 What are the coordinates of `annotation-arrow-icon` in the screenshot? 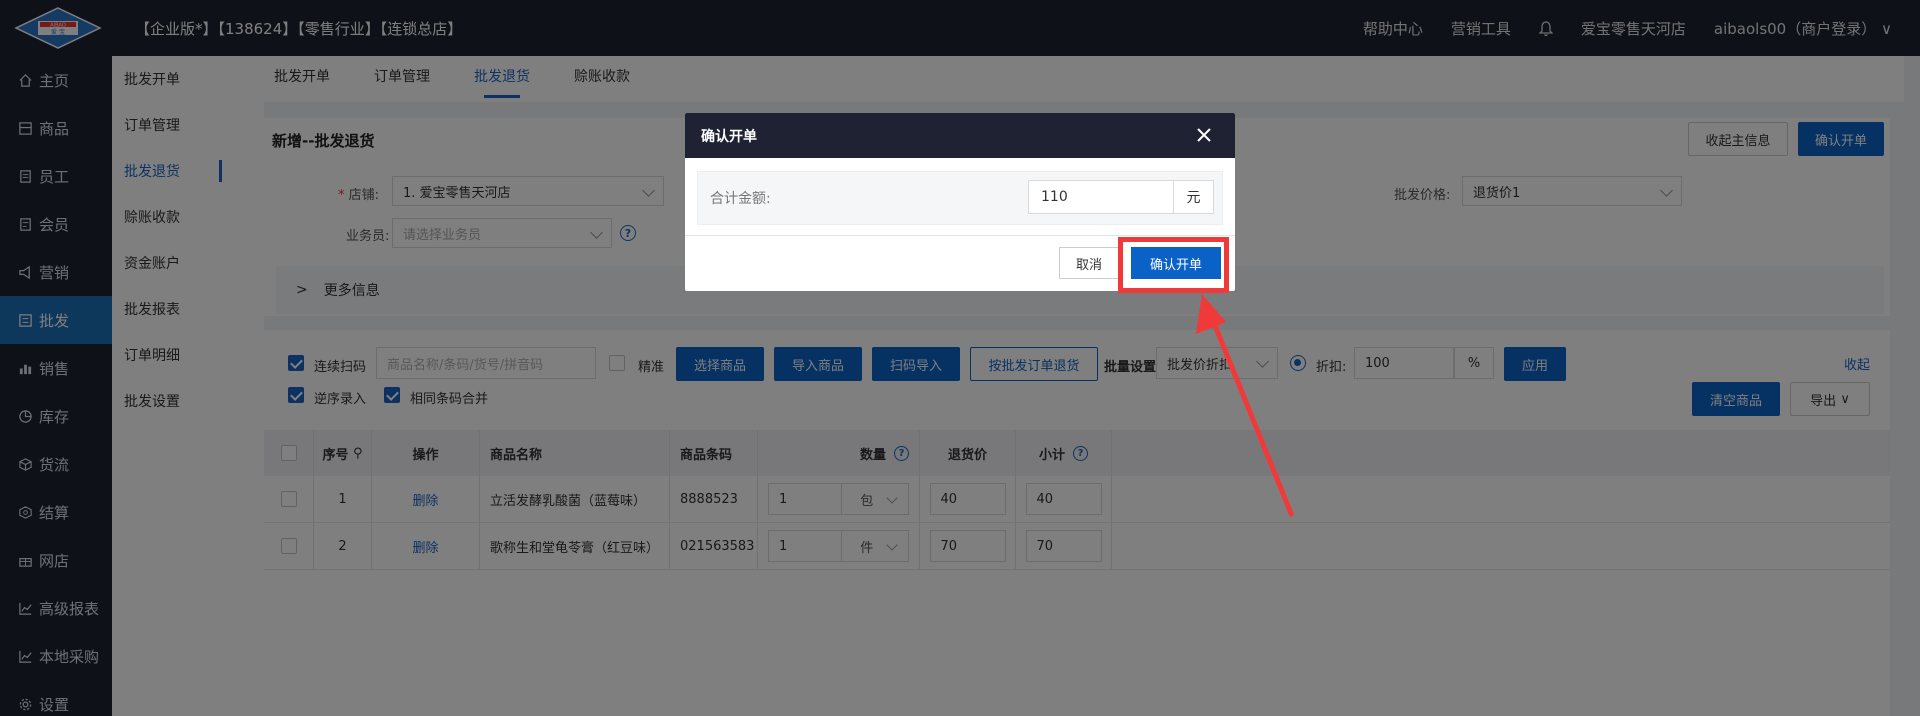 It's located at (1245, 405).